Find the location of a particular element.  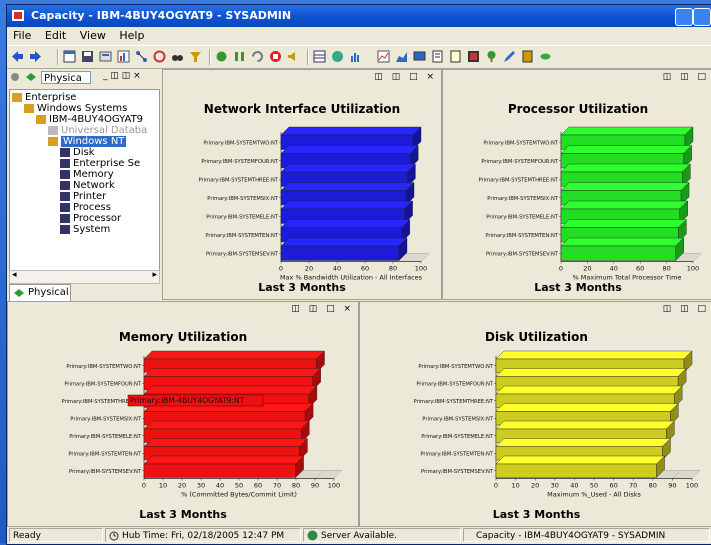

x-axis-label: % (Committed Bytes/Commit Limit) is located at coordinates (239, 495).